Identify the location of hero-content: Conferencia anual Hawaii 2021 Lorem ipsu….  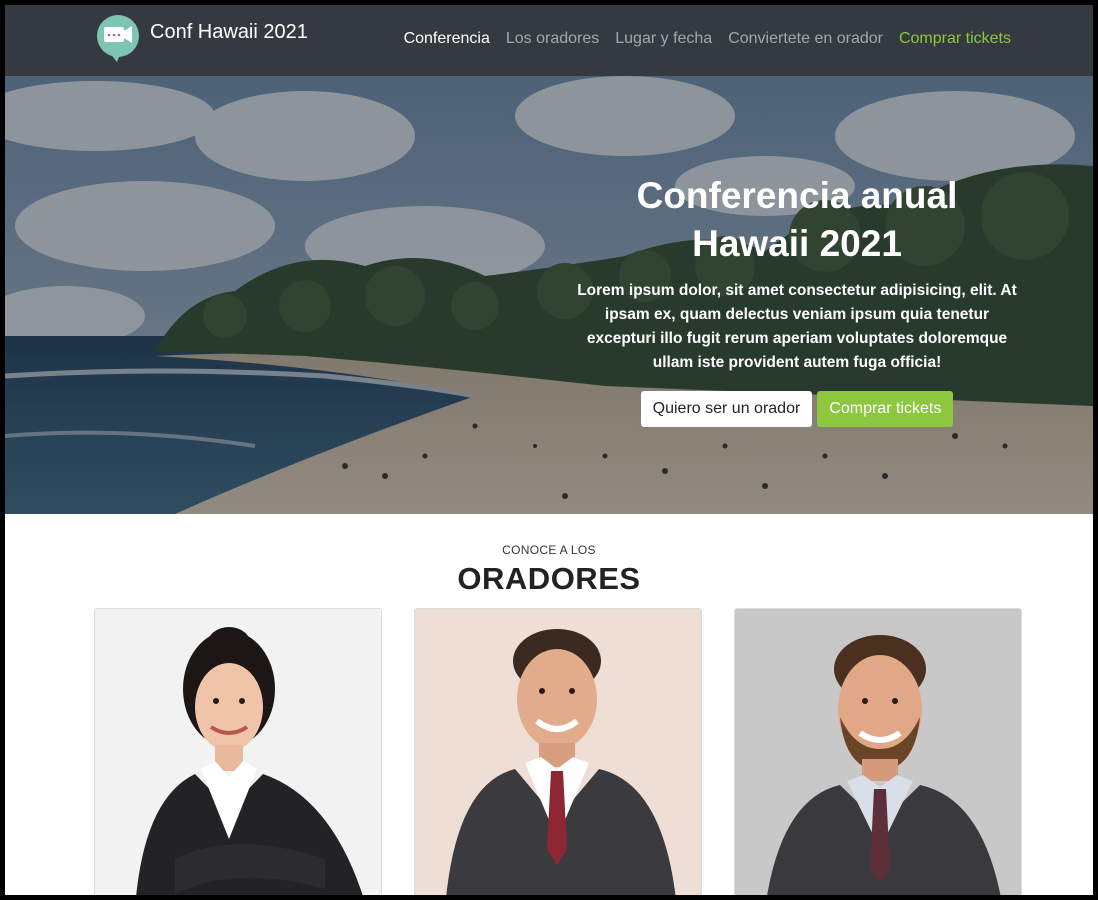
(797, 299).